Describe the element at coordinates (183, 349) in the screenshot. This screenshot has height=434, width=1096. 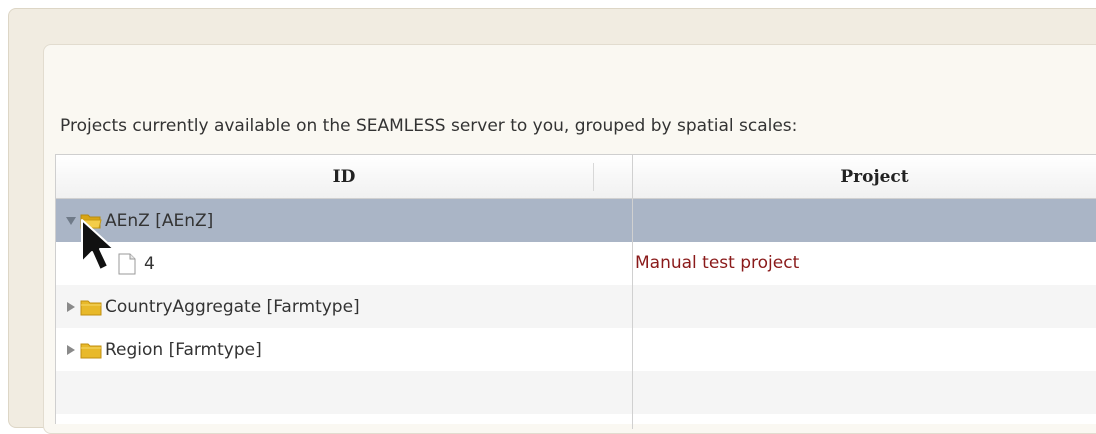
I see `node-label: Region [Farmtype]` at that location.